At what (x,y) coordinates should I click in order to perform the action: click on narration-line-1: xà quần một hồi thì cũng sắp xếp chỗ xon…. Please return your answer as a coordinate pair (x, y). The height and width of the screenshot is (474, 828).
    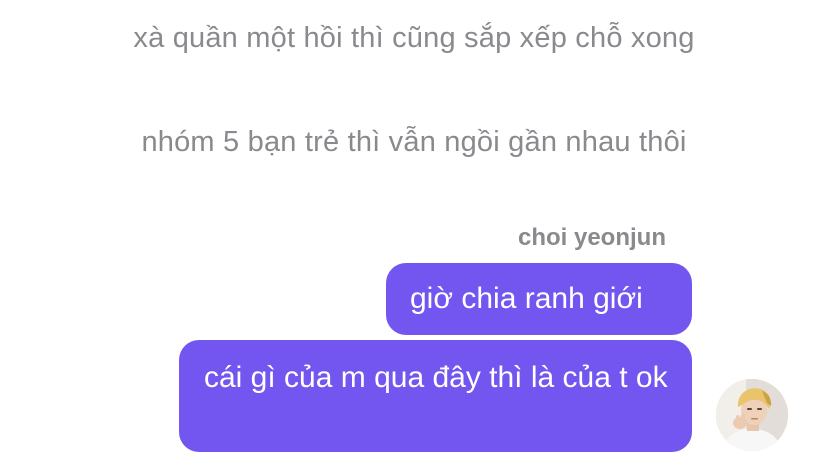
    Looking at the image, I should click on (414, 38).